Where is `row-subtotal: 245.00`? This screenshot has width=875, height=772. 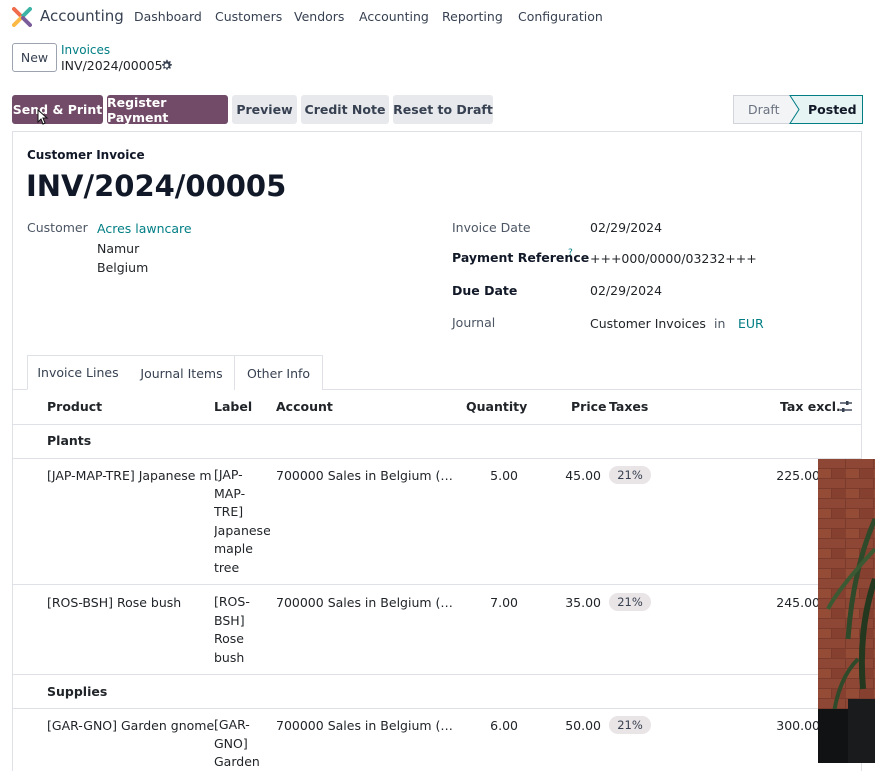 row-subtotal: 245.00 is located at coordinates (798, 602).